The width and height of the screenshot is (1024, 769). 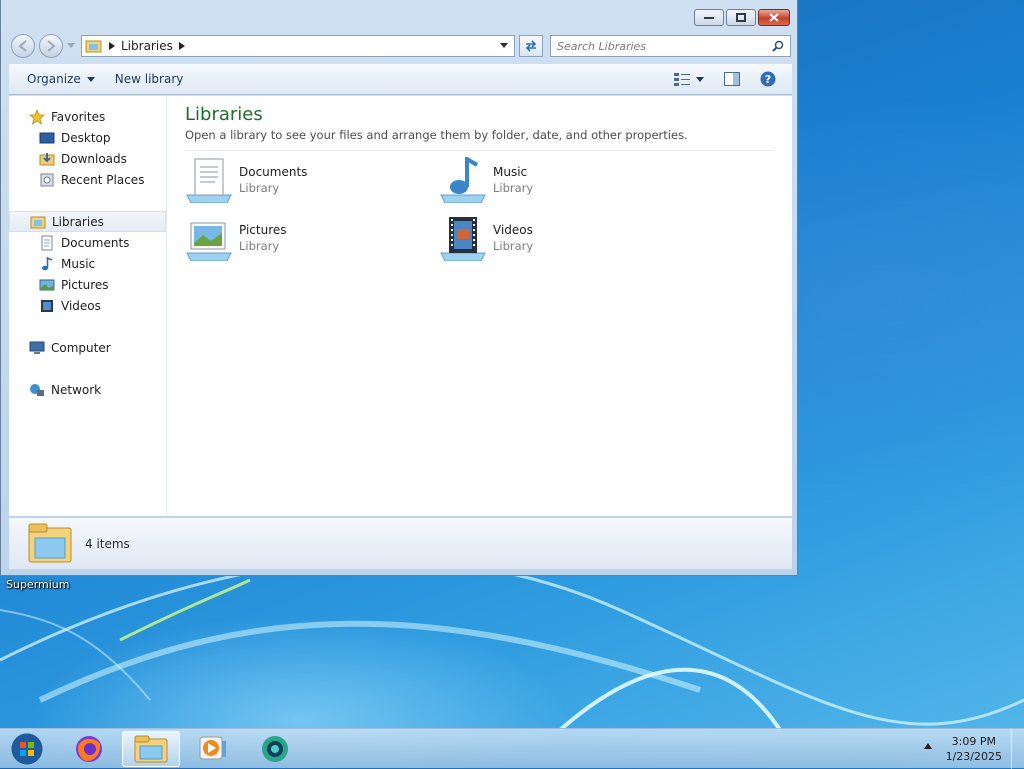 I want to click on preview-pane-icon, so click(x=732, y=79).